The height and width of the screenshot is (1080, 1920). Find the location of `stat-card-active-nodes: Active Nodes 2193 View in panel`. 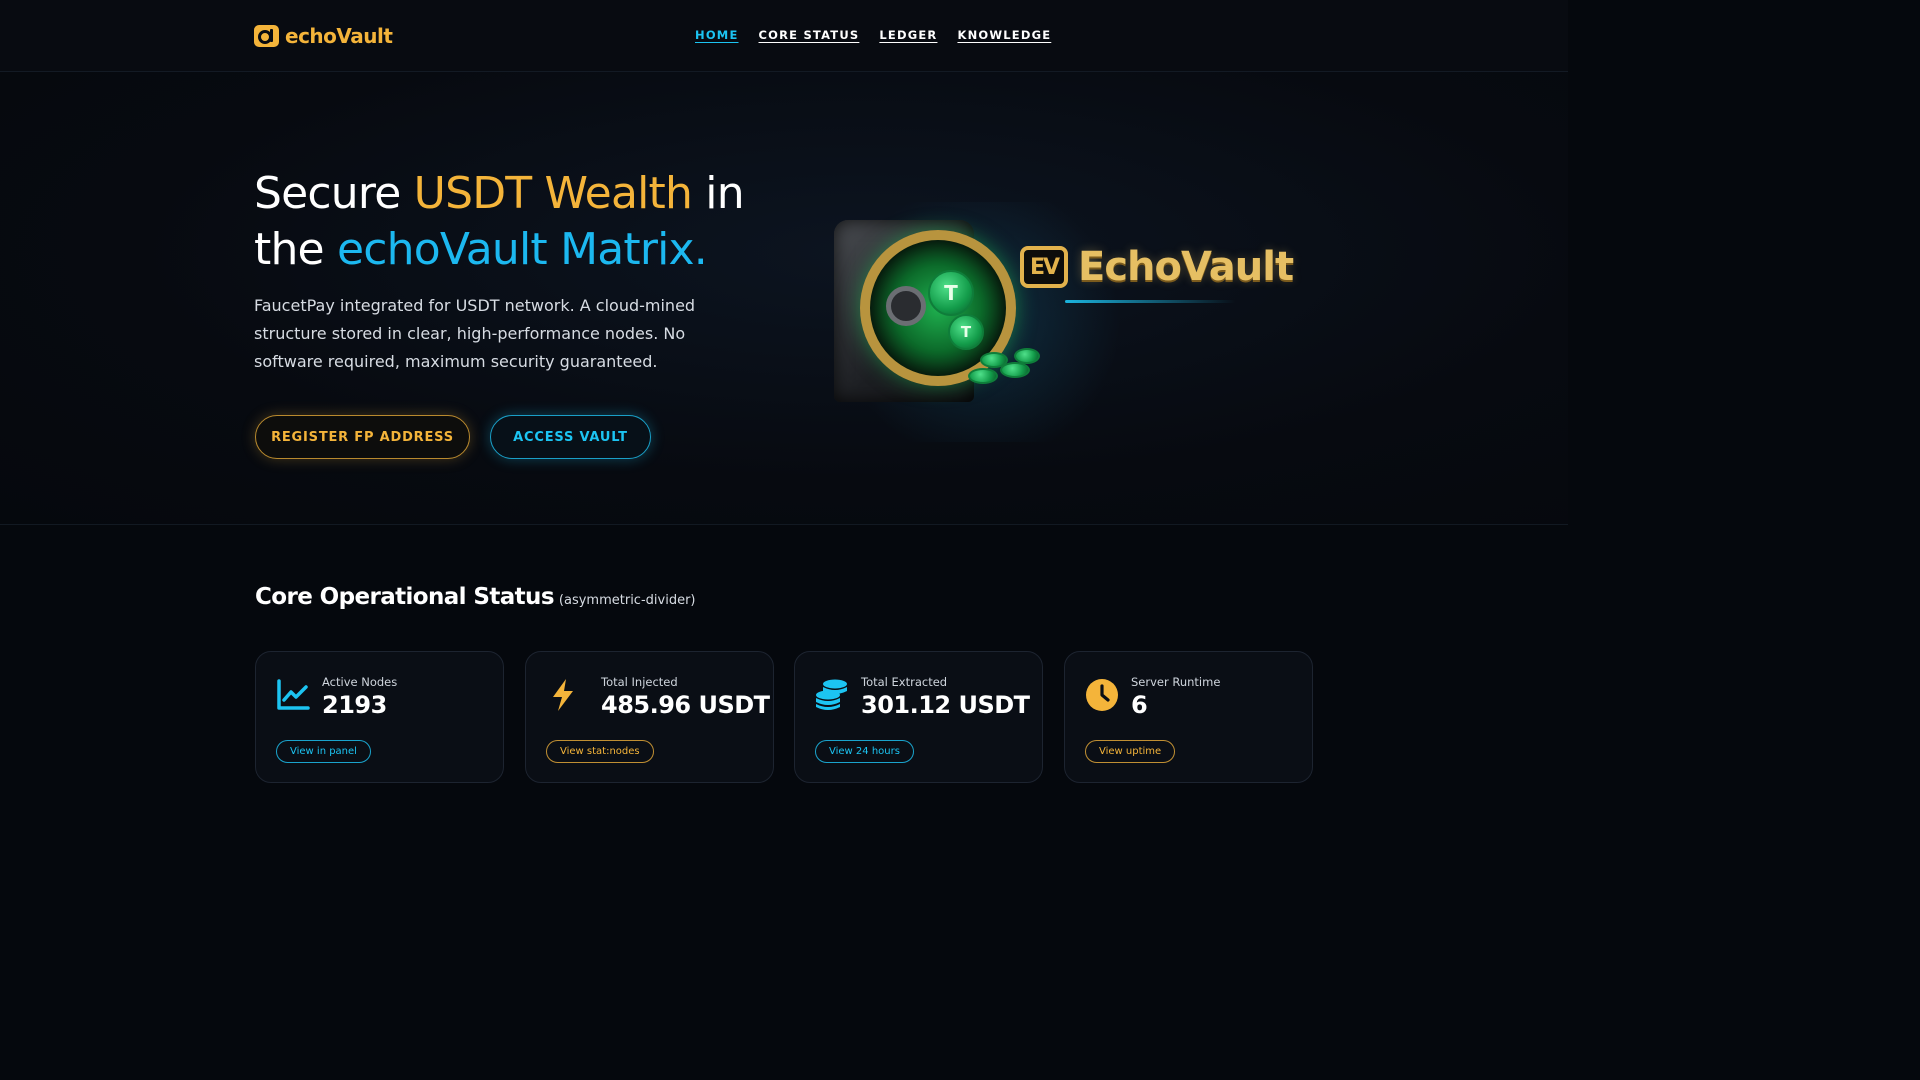

stat-card-active-nodes: Active Nodes 2193 View in panel is located at coordinates (379, 717).